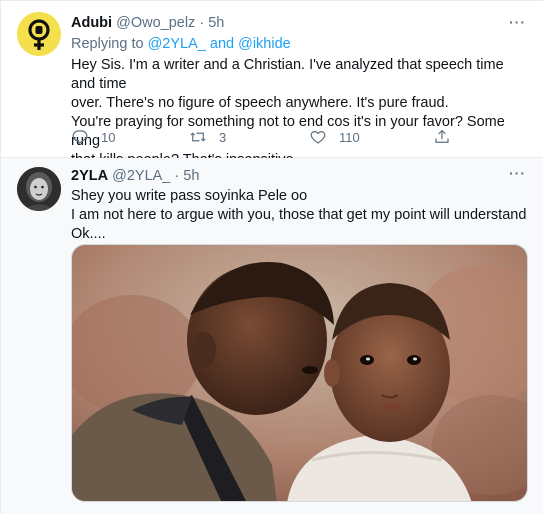 The height and width of the screenshot is (514, 543). I want to click on mention-link: @2YLA_, so click(177, 44).